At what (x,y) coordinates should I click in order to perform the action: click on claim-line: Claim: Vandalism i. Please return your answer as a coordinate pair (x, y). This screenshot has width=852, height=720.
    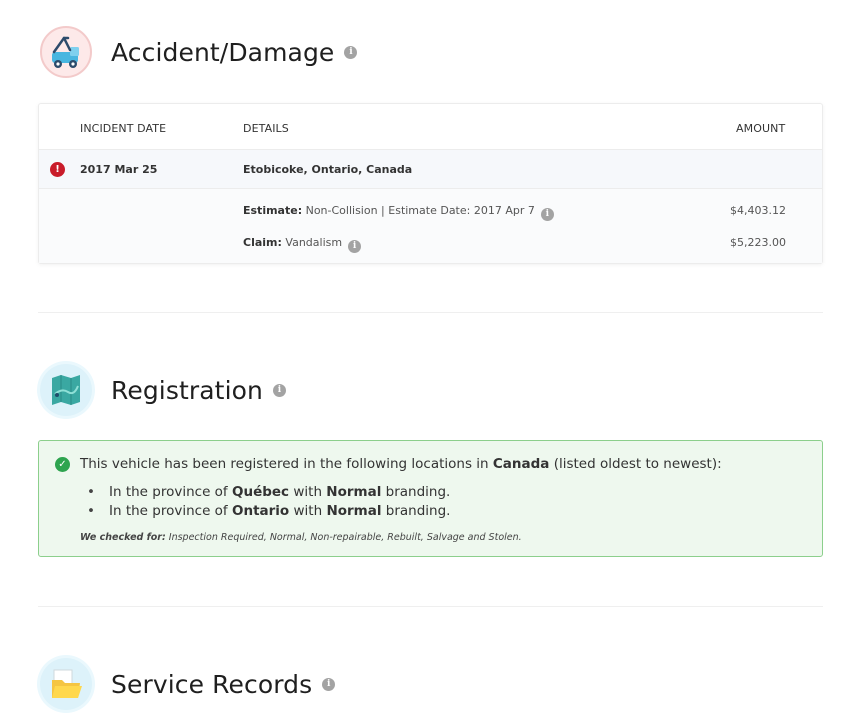
    Looking at the image, I should click on (302, 244).